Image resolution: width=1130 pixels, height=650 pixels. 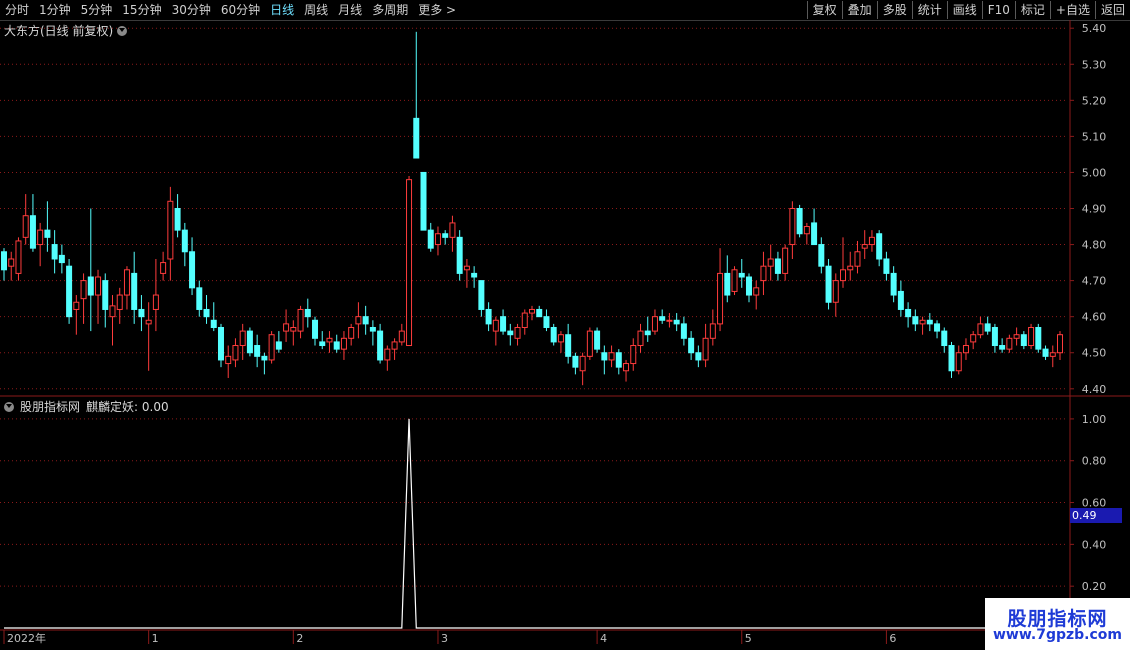 I want to click on main-chart-label: 大东方(日线 前复权), so click(x=66, y=30).